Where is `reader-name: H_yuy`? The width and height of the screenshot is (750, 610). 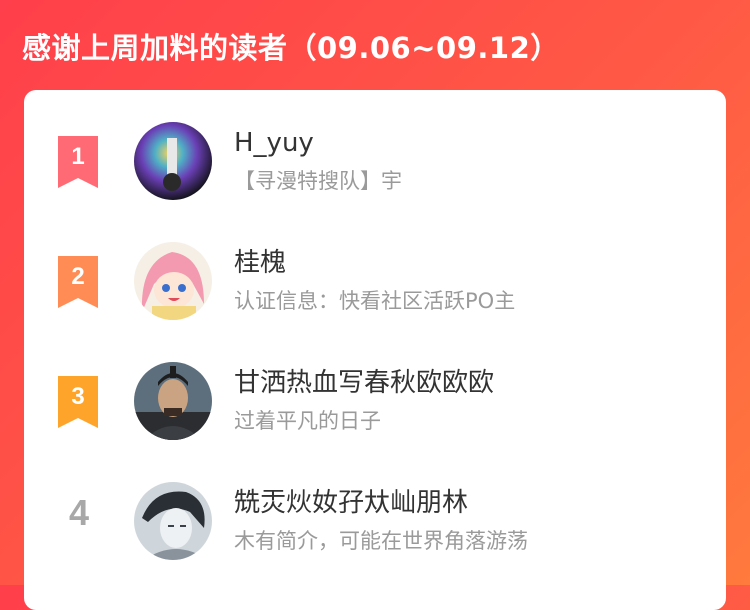 reader-name: H_yuy is located at coordinates (274, 143).